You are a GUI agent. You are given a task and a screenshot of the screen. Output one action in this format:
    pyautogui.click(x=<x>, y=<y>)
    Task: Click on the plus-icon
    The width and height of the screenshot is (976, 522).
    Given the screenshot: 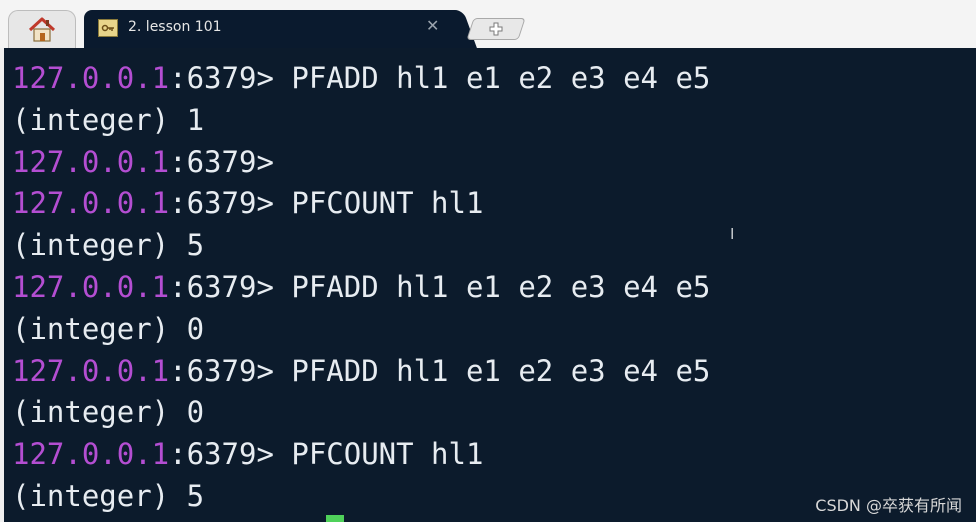 What is the action you would take?
    pyautogui.click(x=496, y=29)
    